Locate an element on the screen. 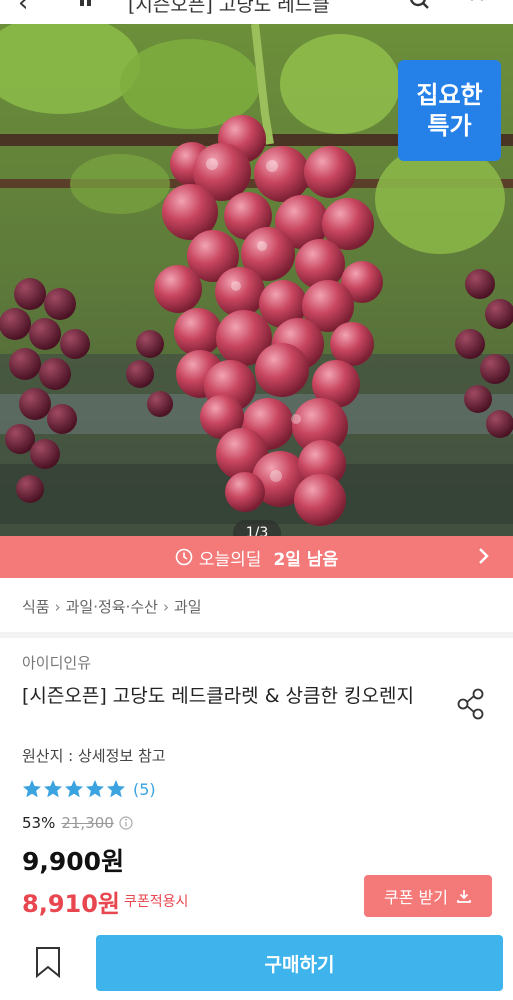 The width and height of the screenshot is (513, 1000). special-deal-badge: 집요한 특가 is located at coordinates (449, 110).